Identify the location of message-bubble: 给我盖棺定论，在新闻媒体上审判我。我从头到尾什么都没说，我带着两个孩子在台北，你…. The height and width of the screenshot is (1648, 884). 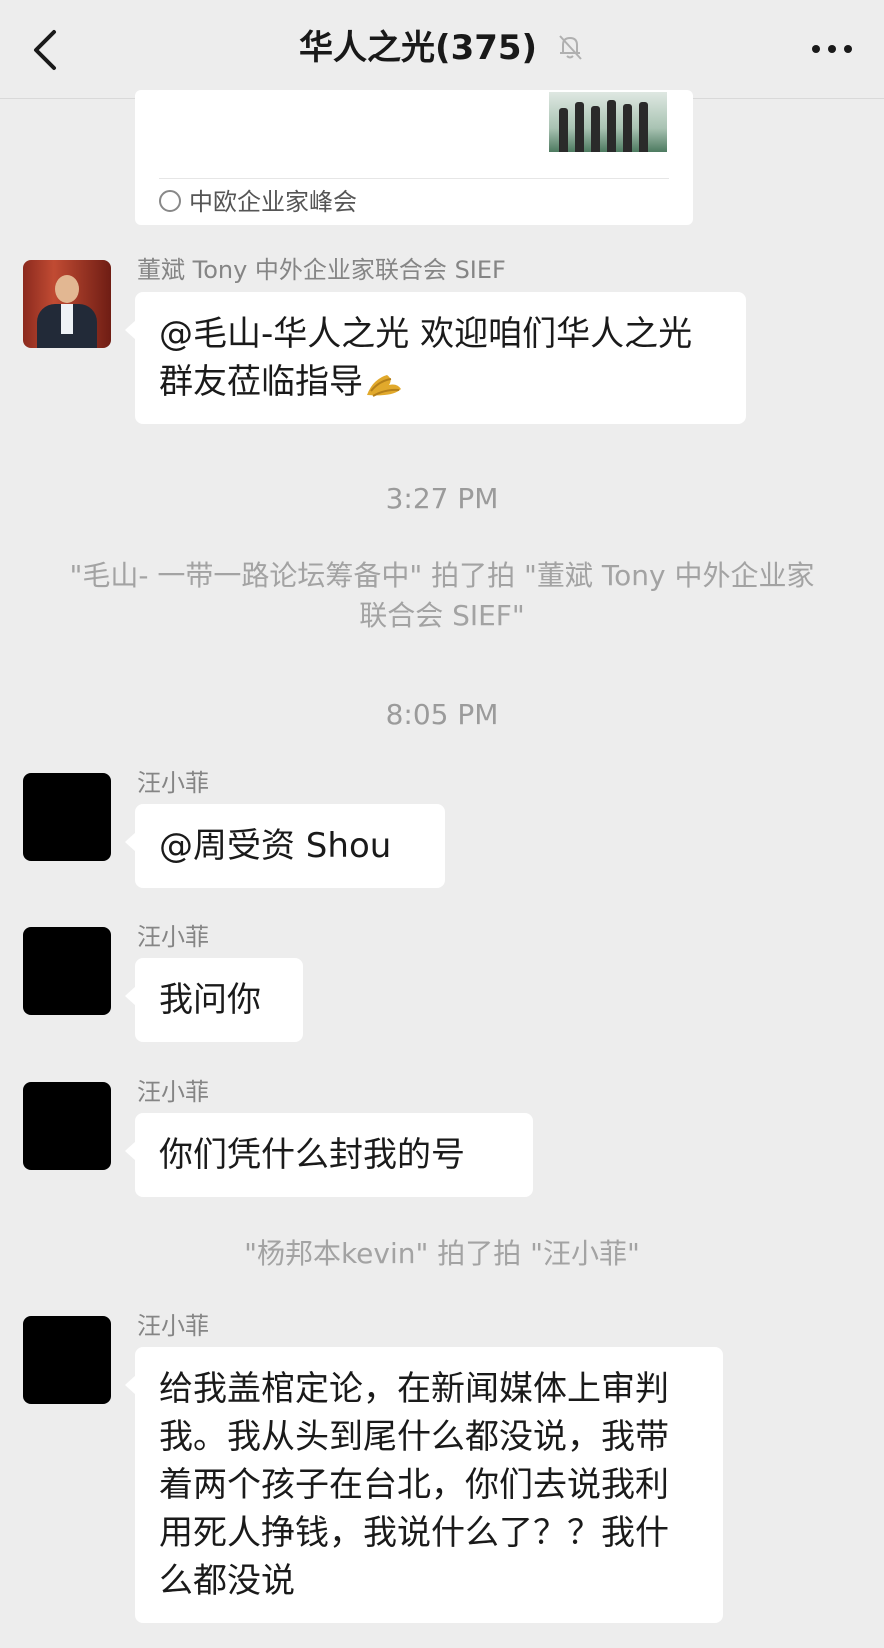
(424, 1485).